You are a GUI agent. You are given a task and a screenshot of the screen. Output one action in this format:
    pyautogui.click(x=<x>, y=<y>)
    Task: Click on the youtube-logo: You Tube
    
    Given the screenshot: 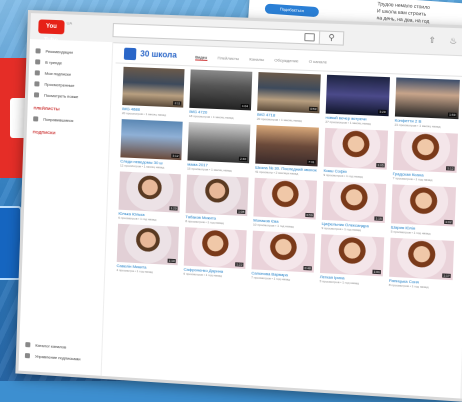 What is the action you would take?
    pyautogui.click(x=51, y=31)
    